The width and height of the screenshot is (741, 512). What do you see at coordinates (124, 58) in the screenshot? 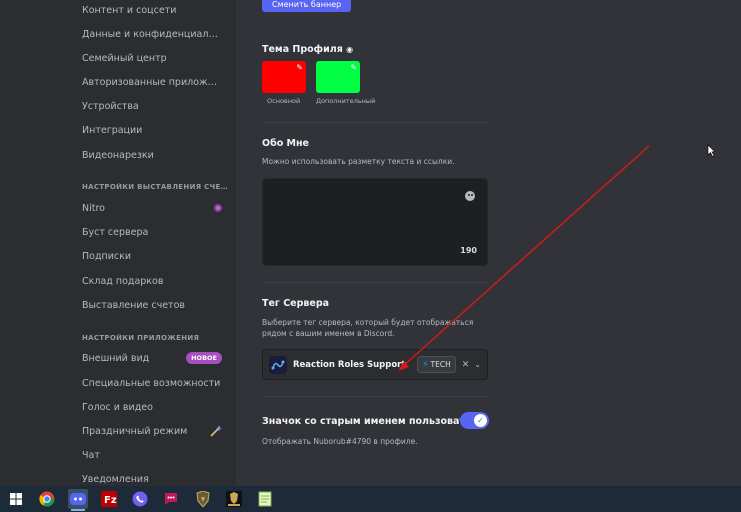
I see `sidebar-item-label: Семейный центр` at bounding box center [124, 58].